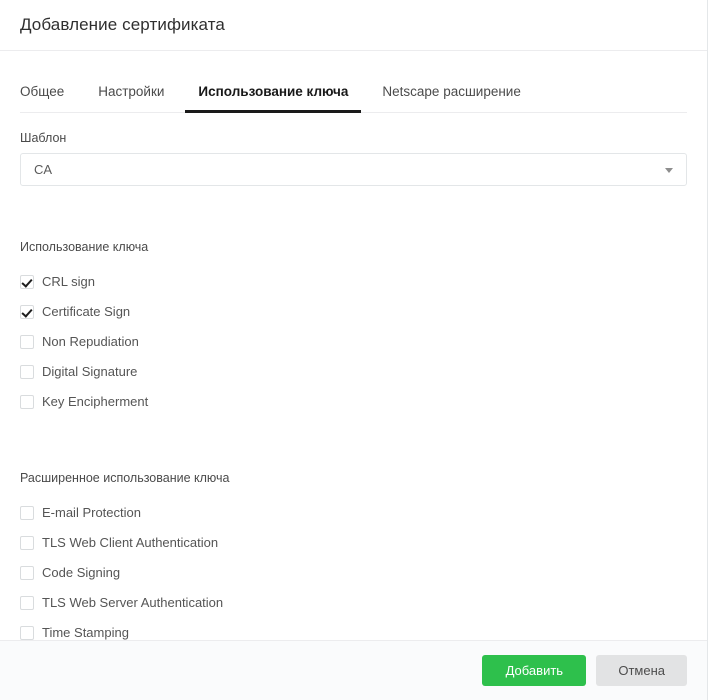 The image size is (708, 700). Describe the element at coordinates (85, 632) in the screenshot. I see `checkbox-label: Time Stamping` at that location.